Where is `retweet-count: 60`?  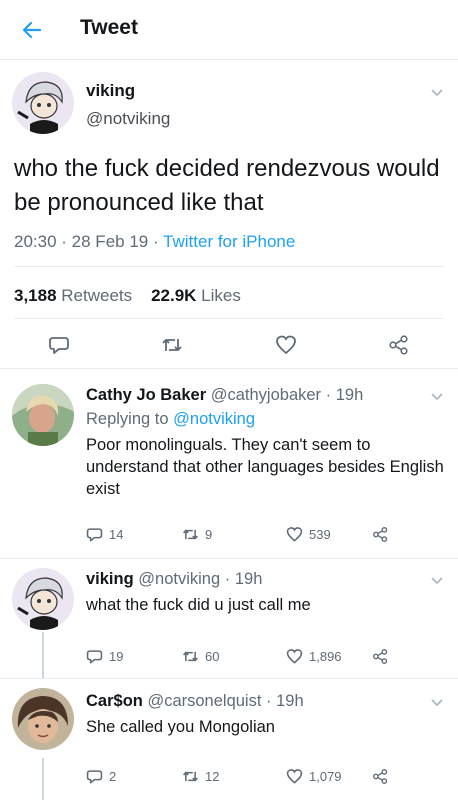
retweet-count: 60 is located at coordinates (212, 656).